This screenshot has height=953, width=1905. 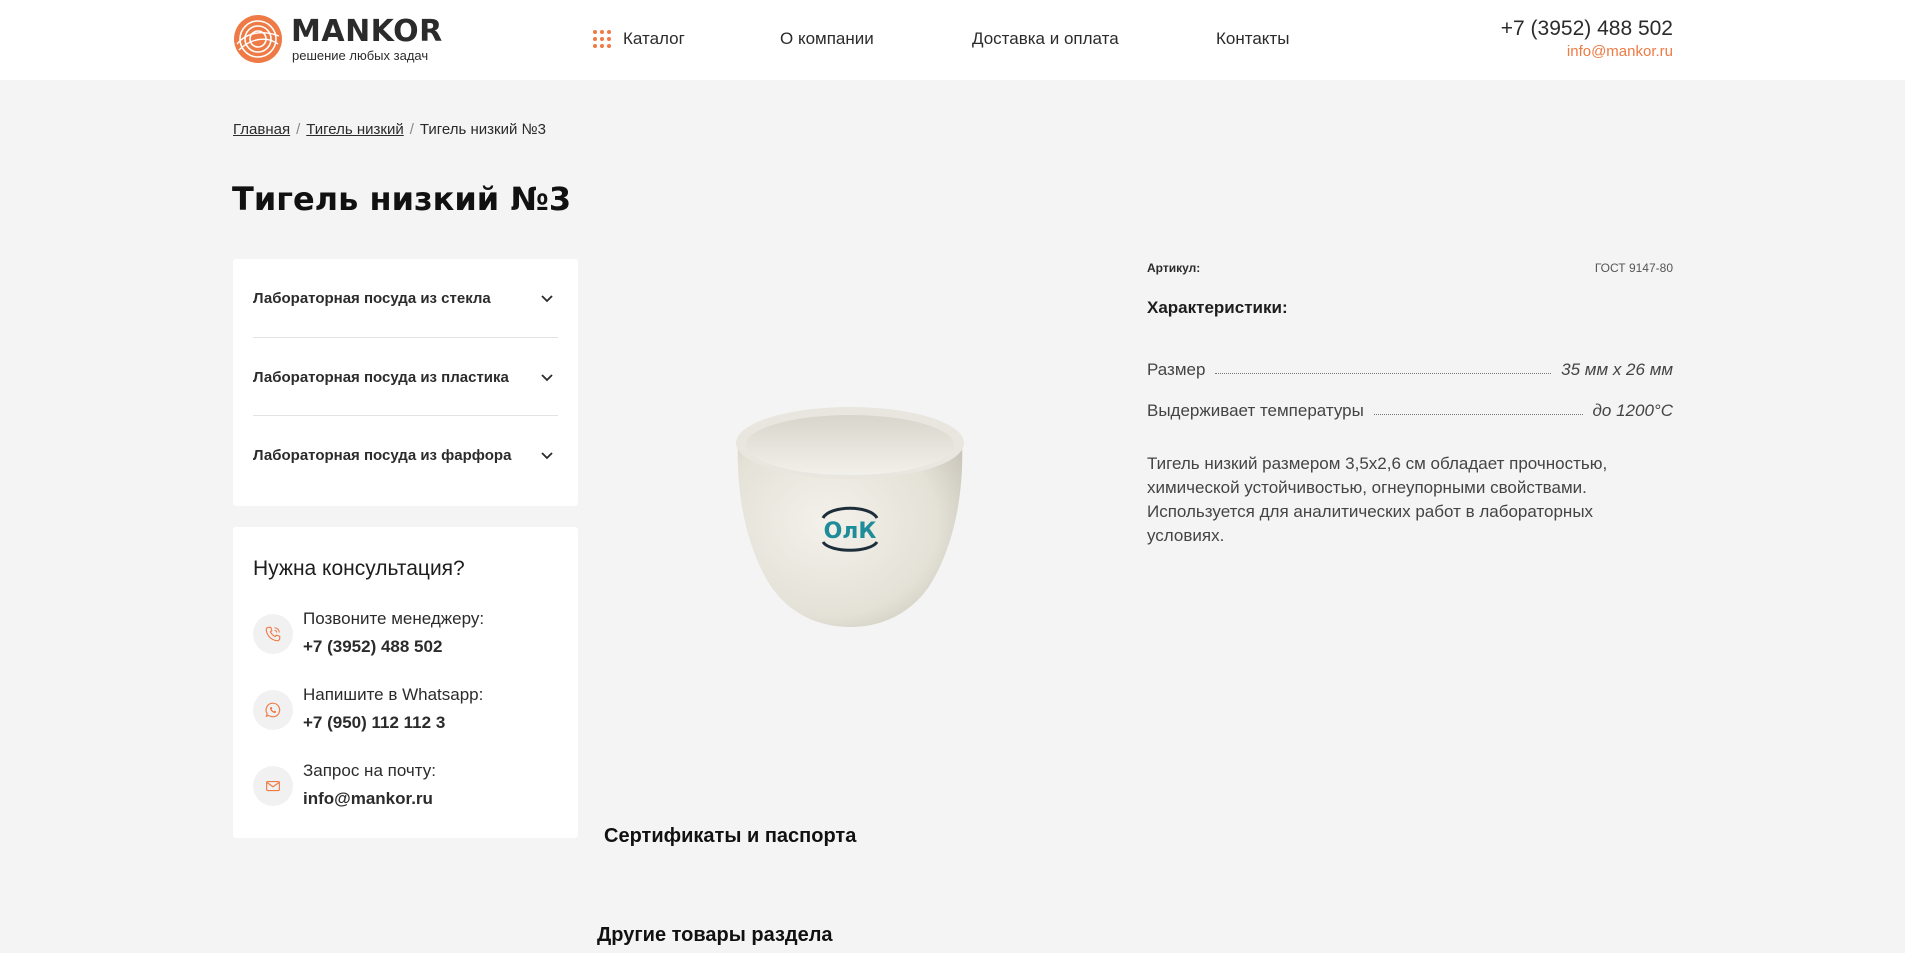 I want to click on mail-icon, so click(x=273, y=786).